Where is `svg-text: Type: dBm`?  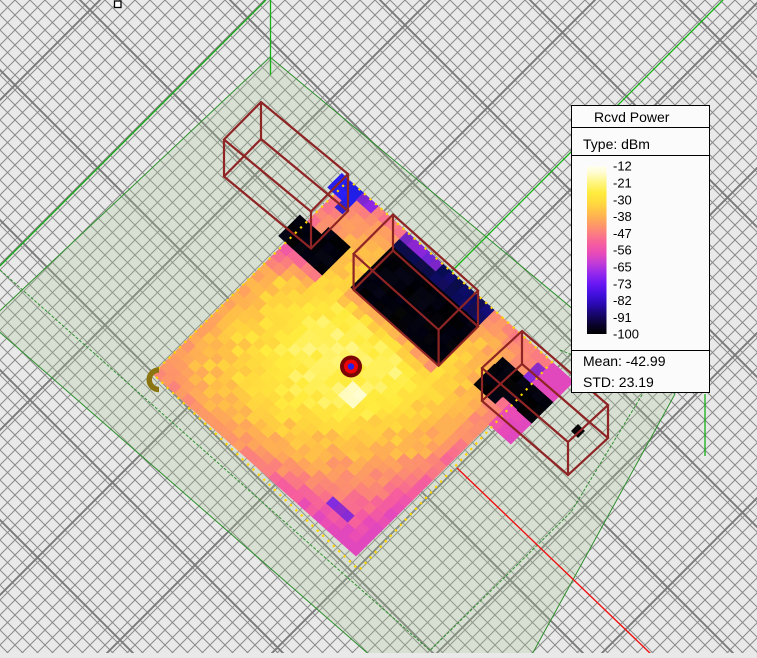 svg-text: Type: dBm is located at coordinates (616, 144).